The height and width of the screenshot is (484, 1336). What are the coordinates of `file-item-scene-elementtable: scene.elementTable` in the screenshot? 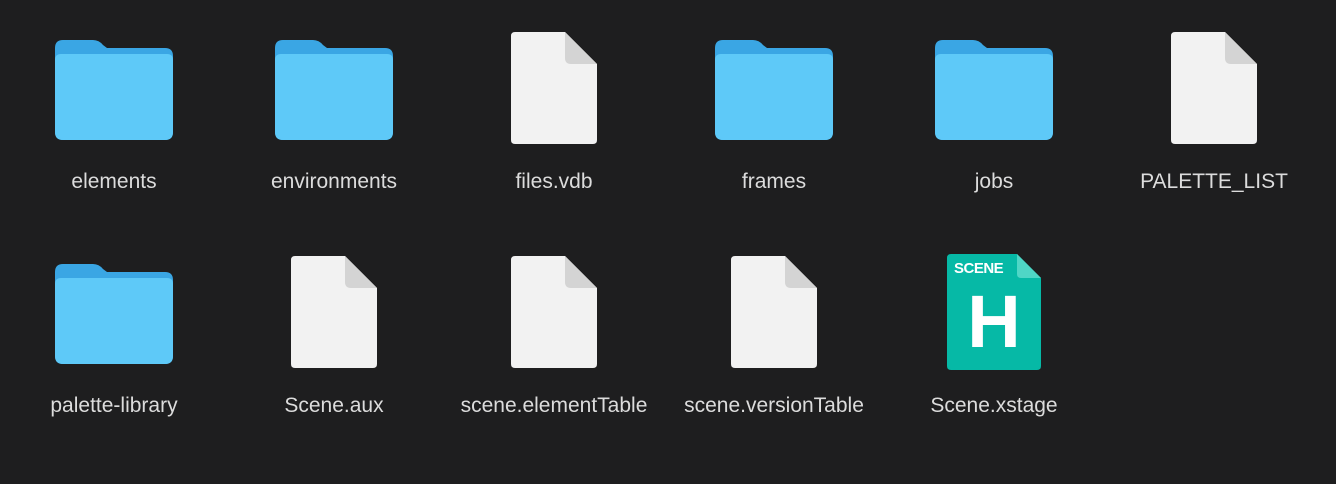 It's located at (554, 336).